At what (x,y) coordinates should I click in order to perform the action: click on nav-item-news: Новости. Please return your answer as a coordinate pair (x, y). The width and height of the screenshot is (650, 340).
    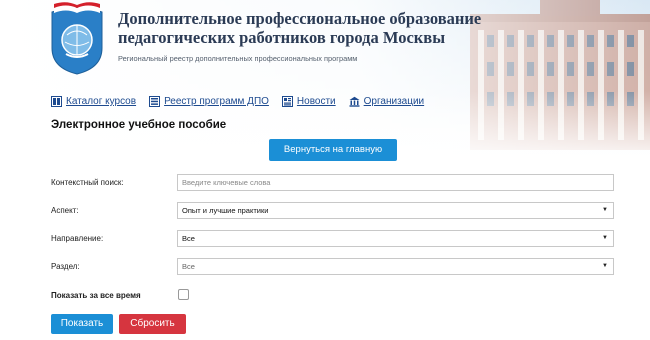
    Looking at the image, I should click on (308, 101).